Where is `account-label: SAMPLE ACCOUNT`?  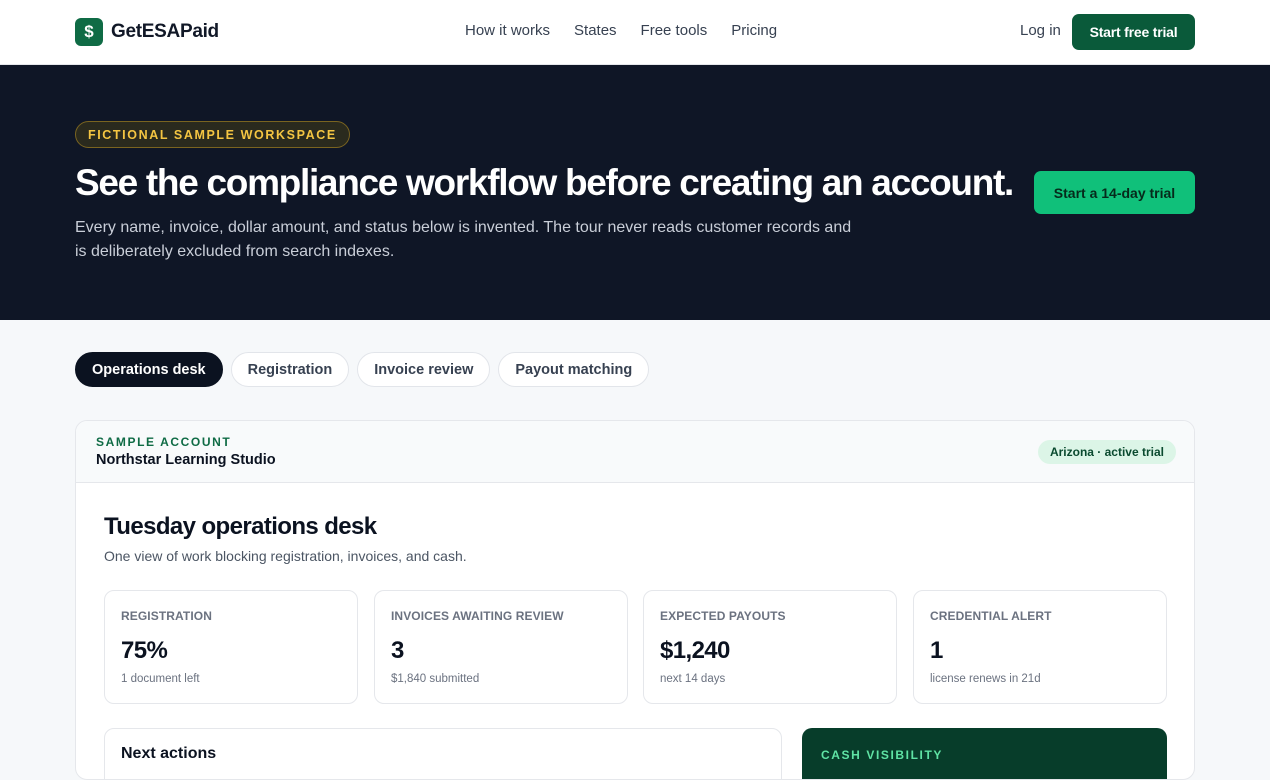
account-label: SAMPLE ACCOUNT is located at coordinates (164, 442).